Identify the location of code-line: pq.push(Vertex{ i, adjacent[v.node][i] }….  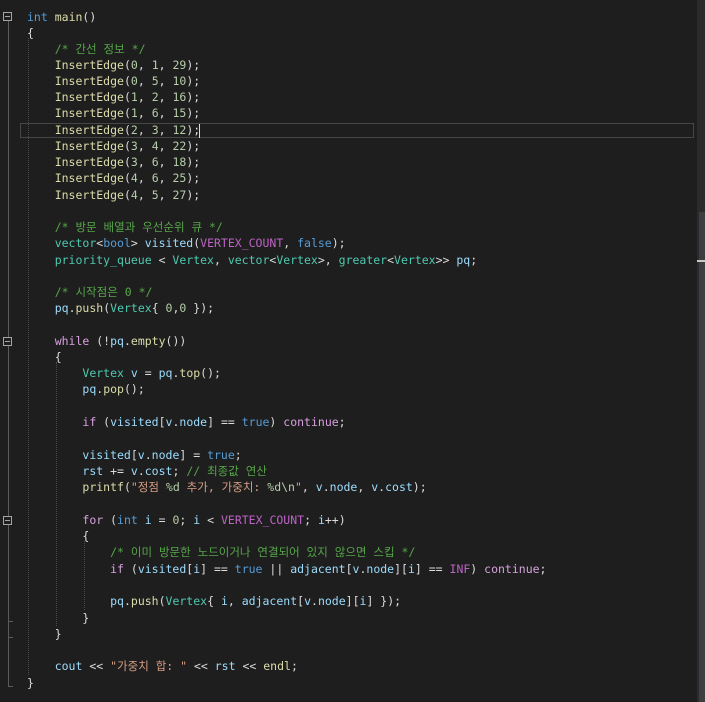
(214, 601).